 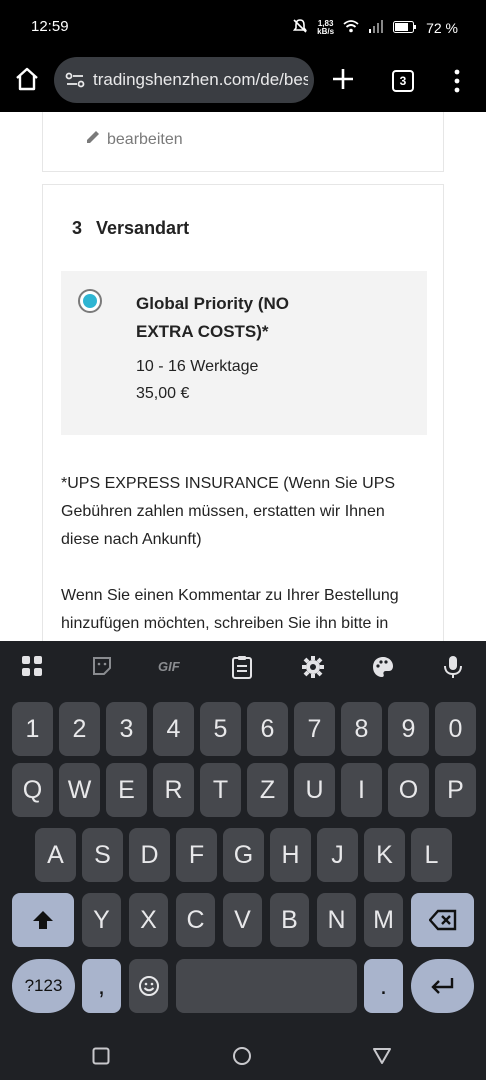 I want to click on shipping-option-price: 35,00 €, so click(x=163, y=393).